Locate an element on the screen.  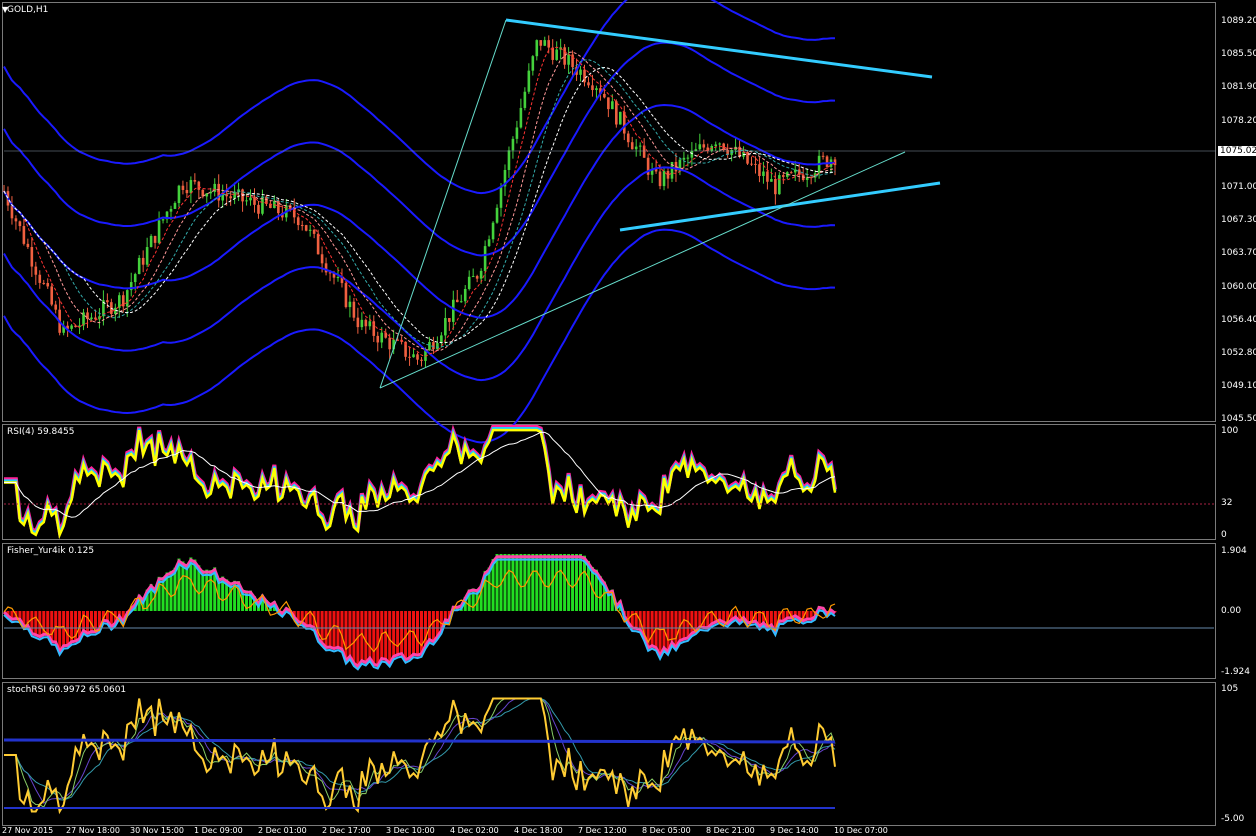
fisher-signal is located at coordinates (419, 611).